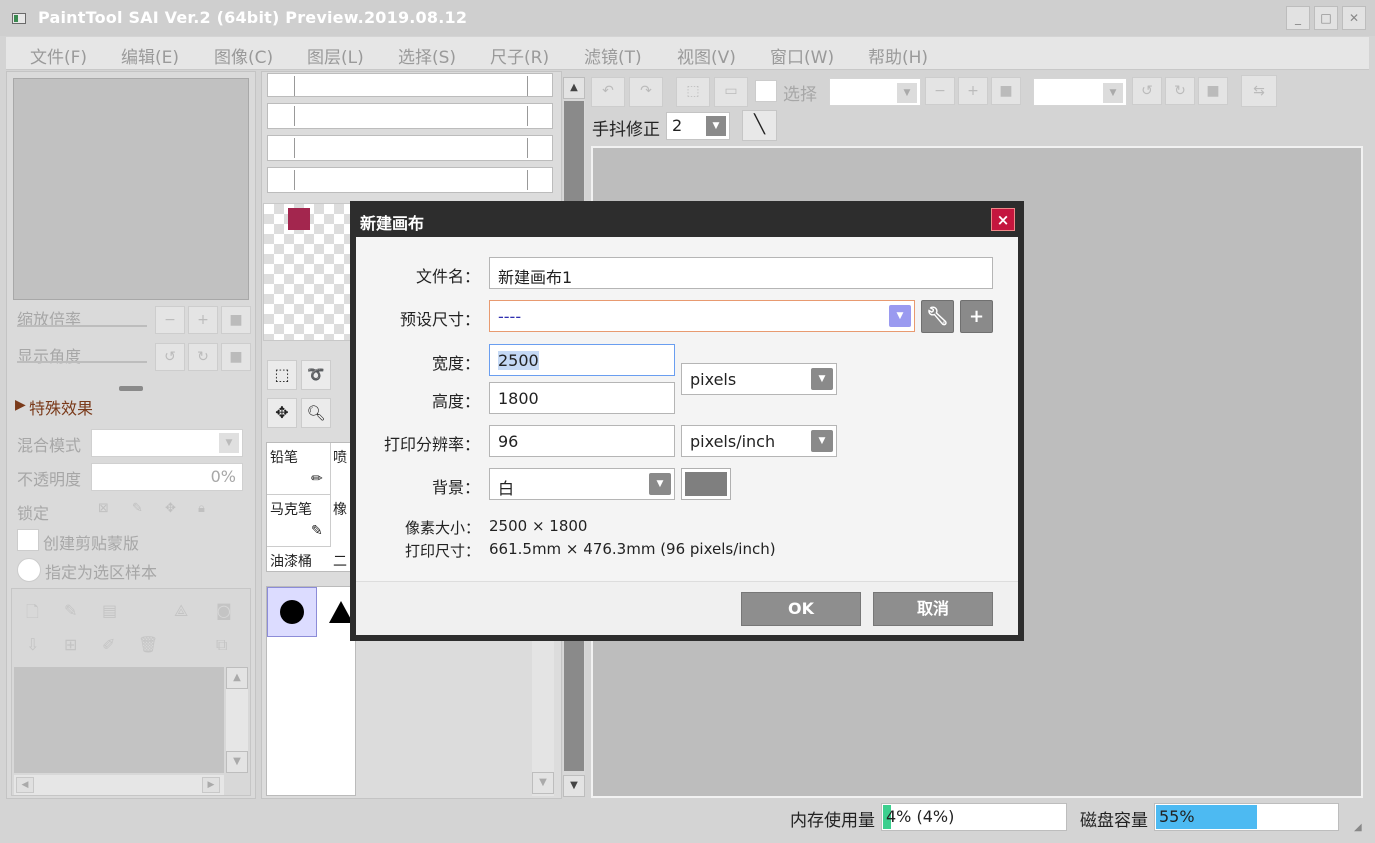  I want to click on scroll-down-icon: ▼, so click(237, 762).